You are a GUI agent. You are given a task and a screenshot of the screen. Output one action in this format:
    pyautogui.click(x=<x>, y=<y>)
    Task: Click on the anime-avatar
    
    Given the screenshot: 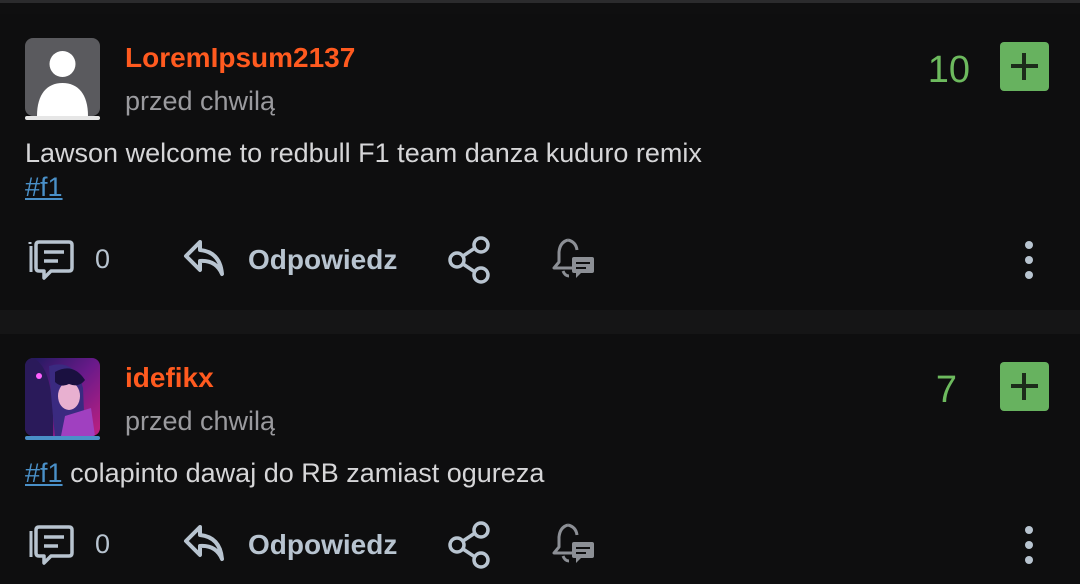 What is the action you would take?
    pyautogui.click(x=62, y=397)
    